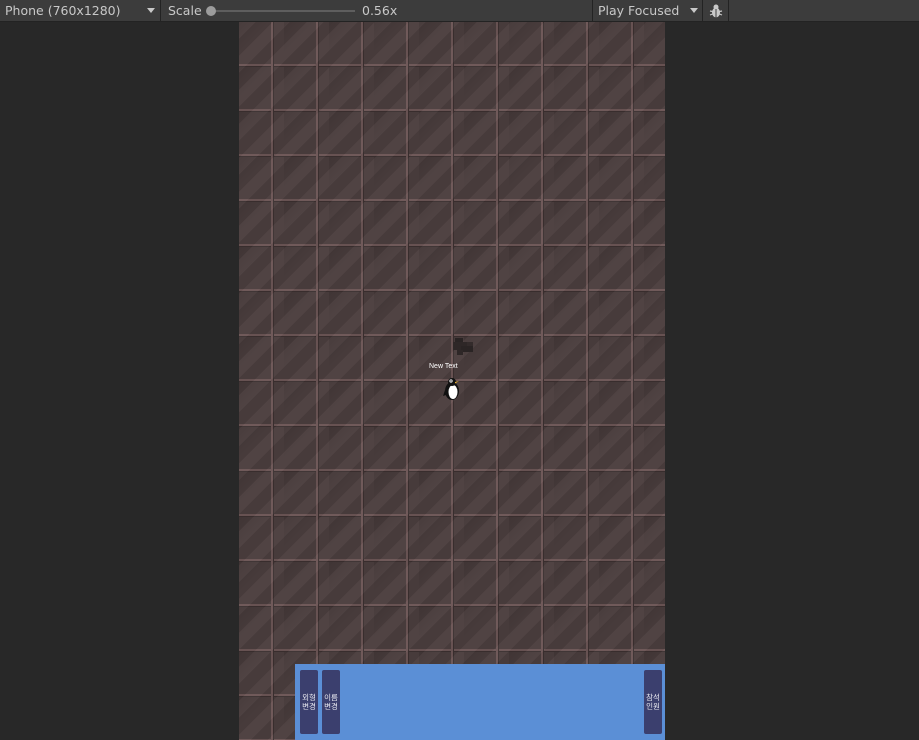 The image size is (919, 740). Describe the element at coordinates (639, 10) in the screenshot. I see `play-mode-label: Play Focused` at that location.